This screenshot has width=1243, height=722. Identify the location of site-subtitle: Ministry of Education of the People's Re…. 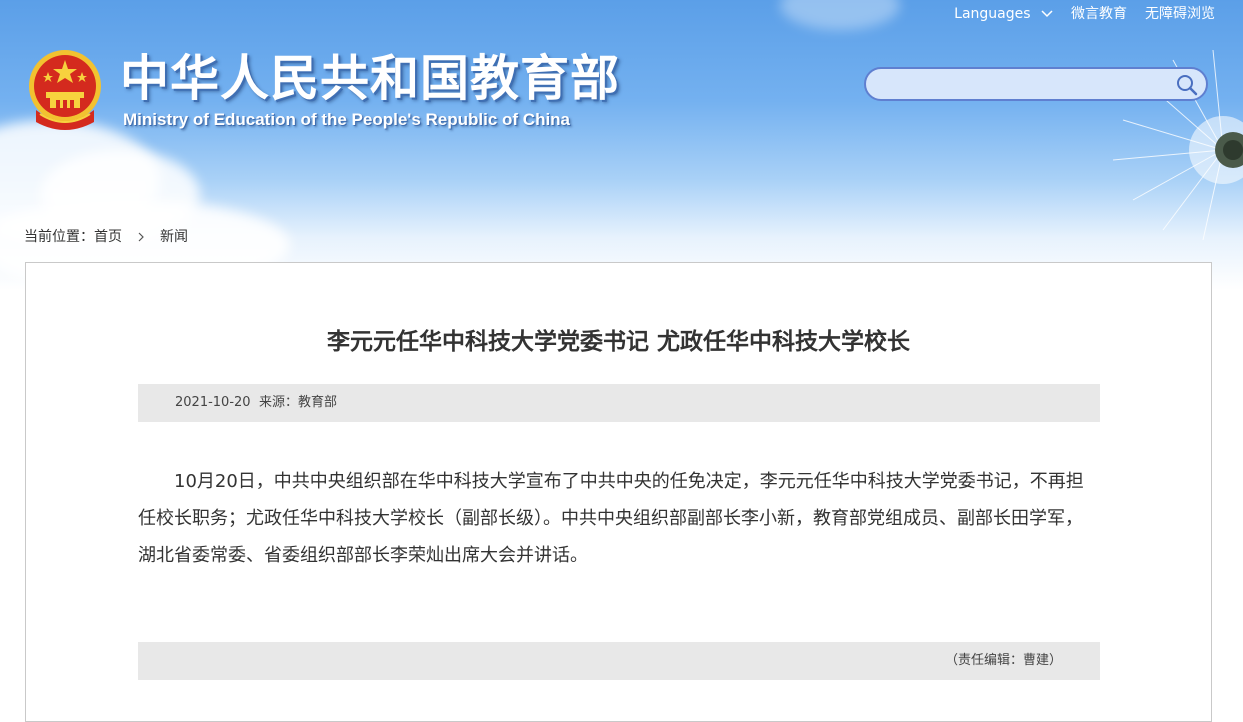
(347, 119).